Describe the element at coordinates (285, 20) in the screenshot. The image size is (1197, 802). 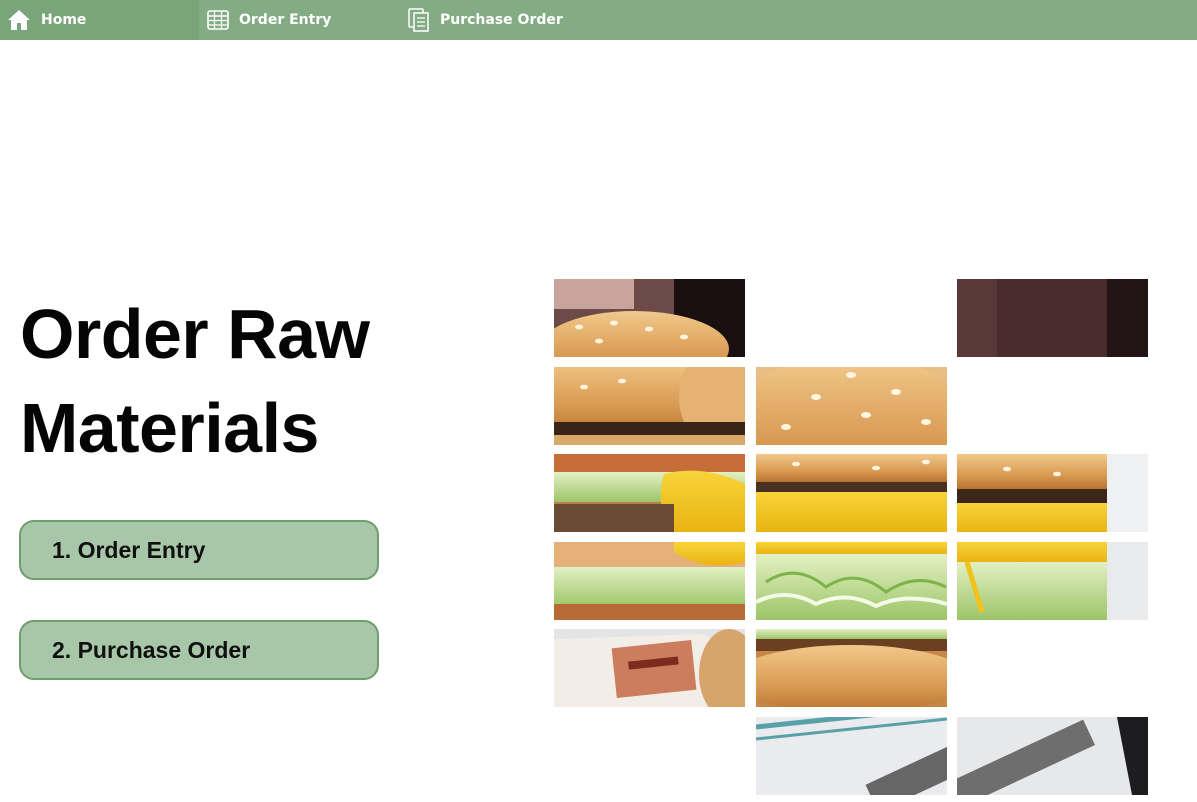
I see `nav-order-entry-label: Order Entry` at that location.